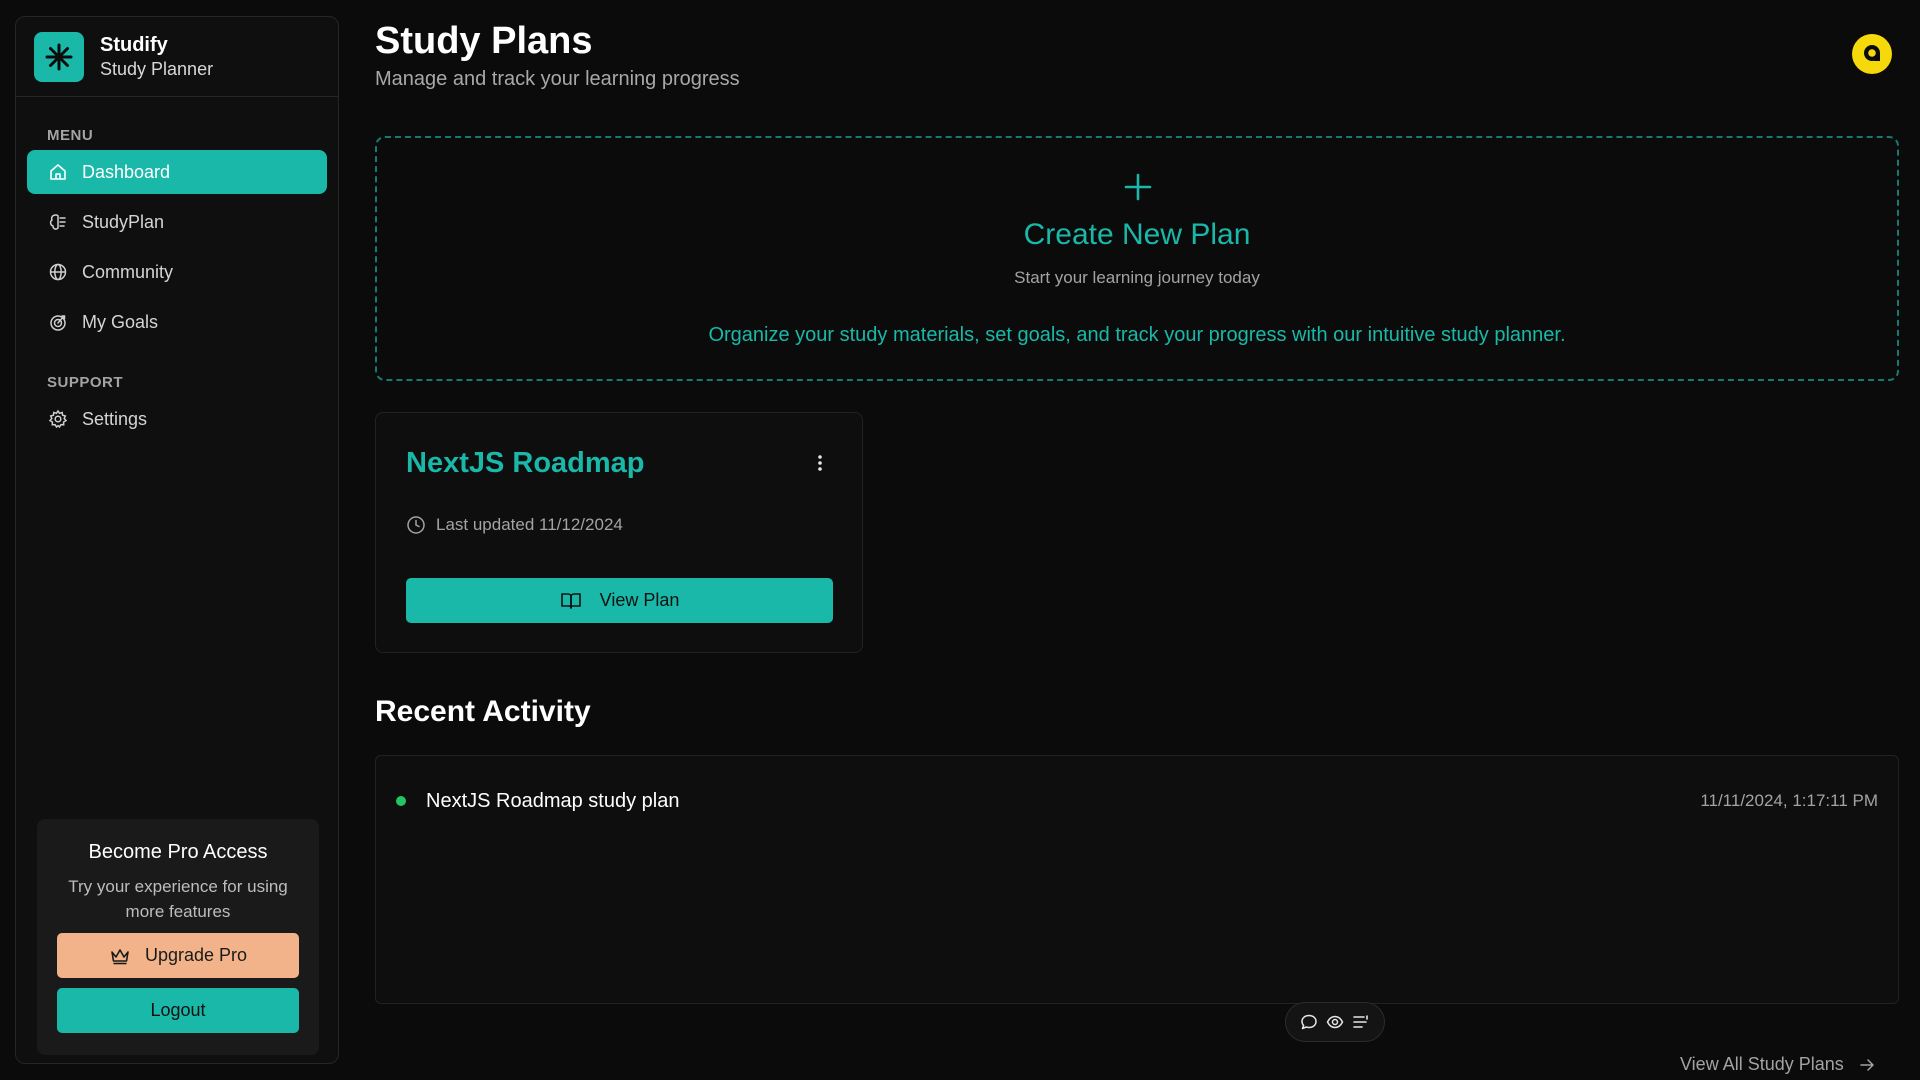 This screenshot has width=1920, height=1080. What do you see at coordinates (1762, 1064) in the screenshot?
I see `view-all-label: View All Study Plans` at bounding box center [1762, 1064].